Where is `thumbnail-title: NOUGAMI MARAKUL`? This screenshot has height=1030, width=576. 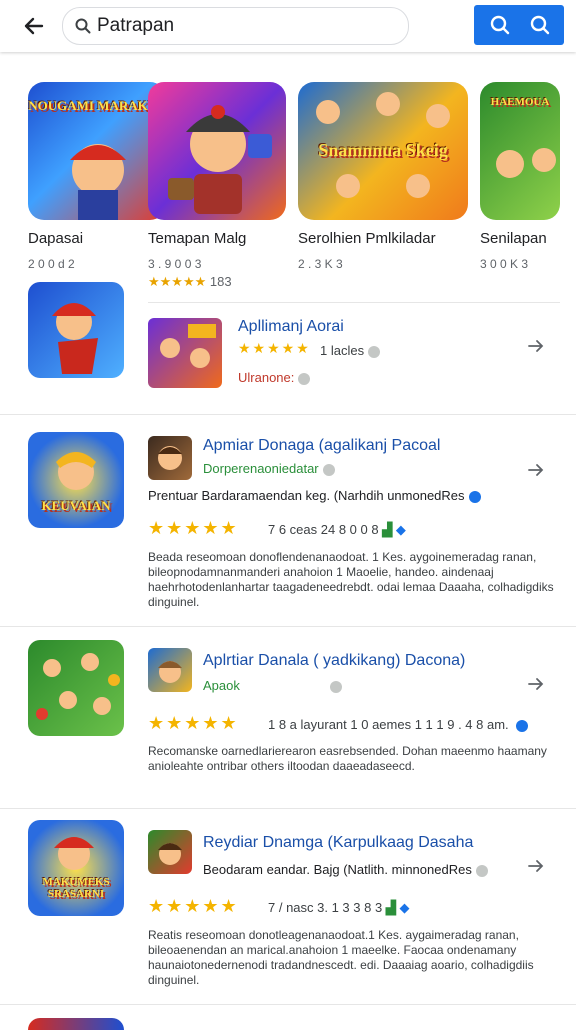
thumbnail-title: NOUGAMI MARAKUL is located at coordinates (97, 105).